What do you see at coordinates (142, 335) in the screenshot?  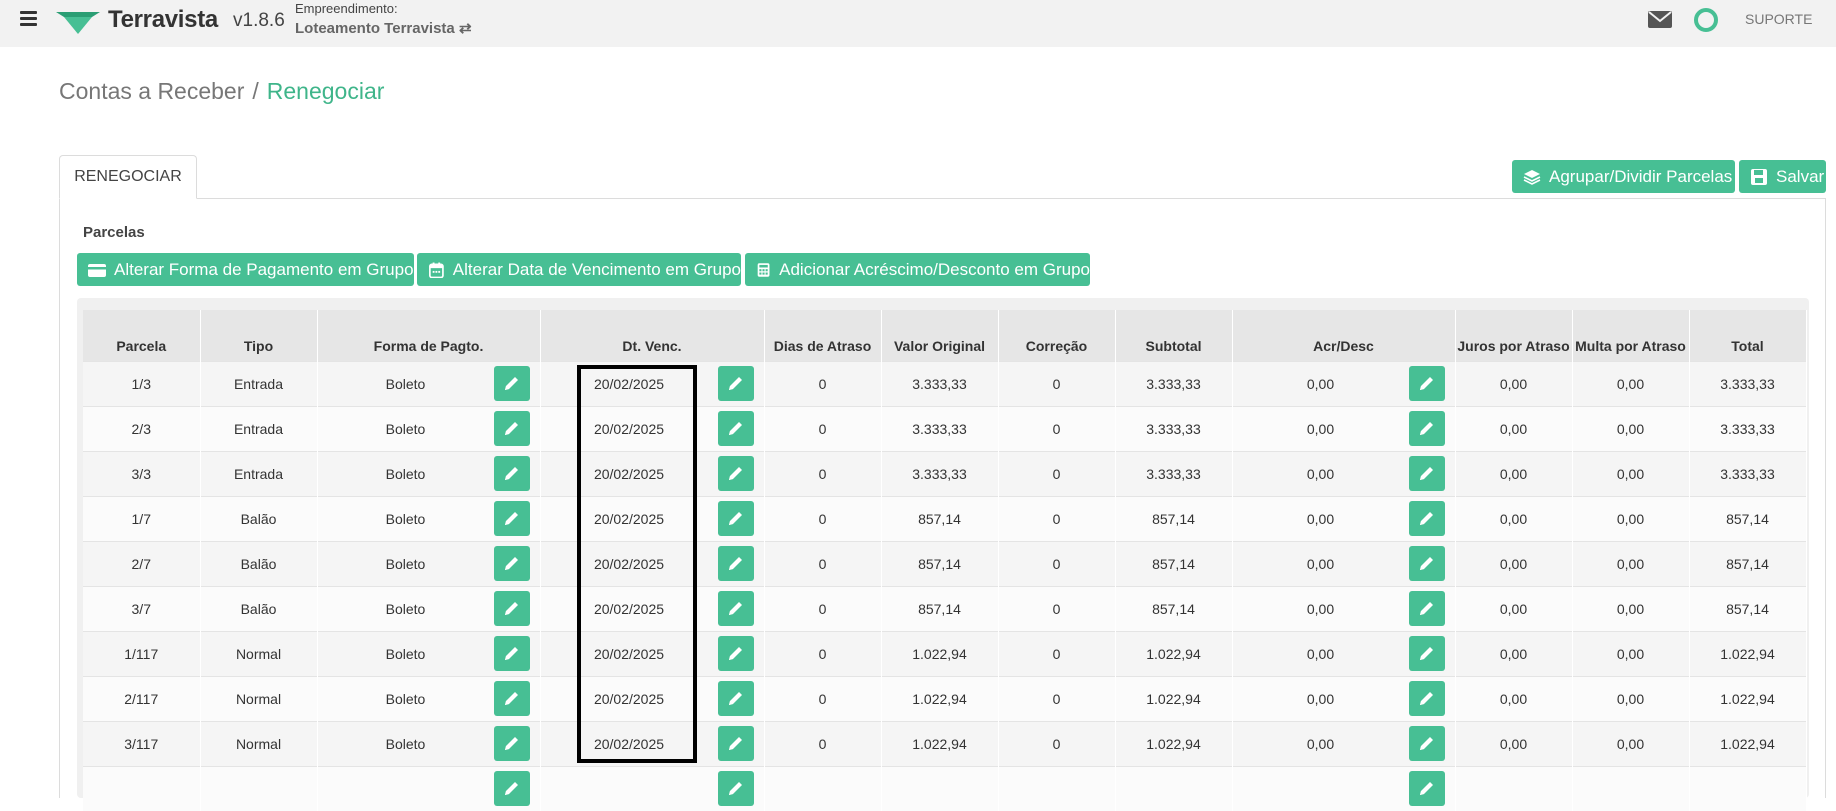 I see `col-header-parcela: Parcela` at bounding box center [142, 335].